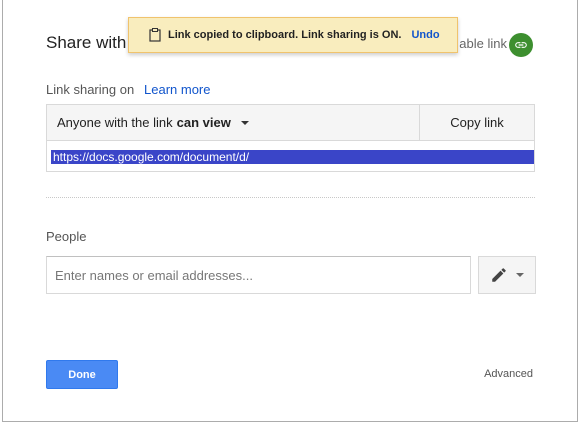 This screenshot has height=430, width=584. I want to click on pencil-icon, so click(499, 275).